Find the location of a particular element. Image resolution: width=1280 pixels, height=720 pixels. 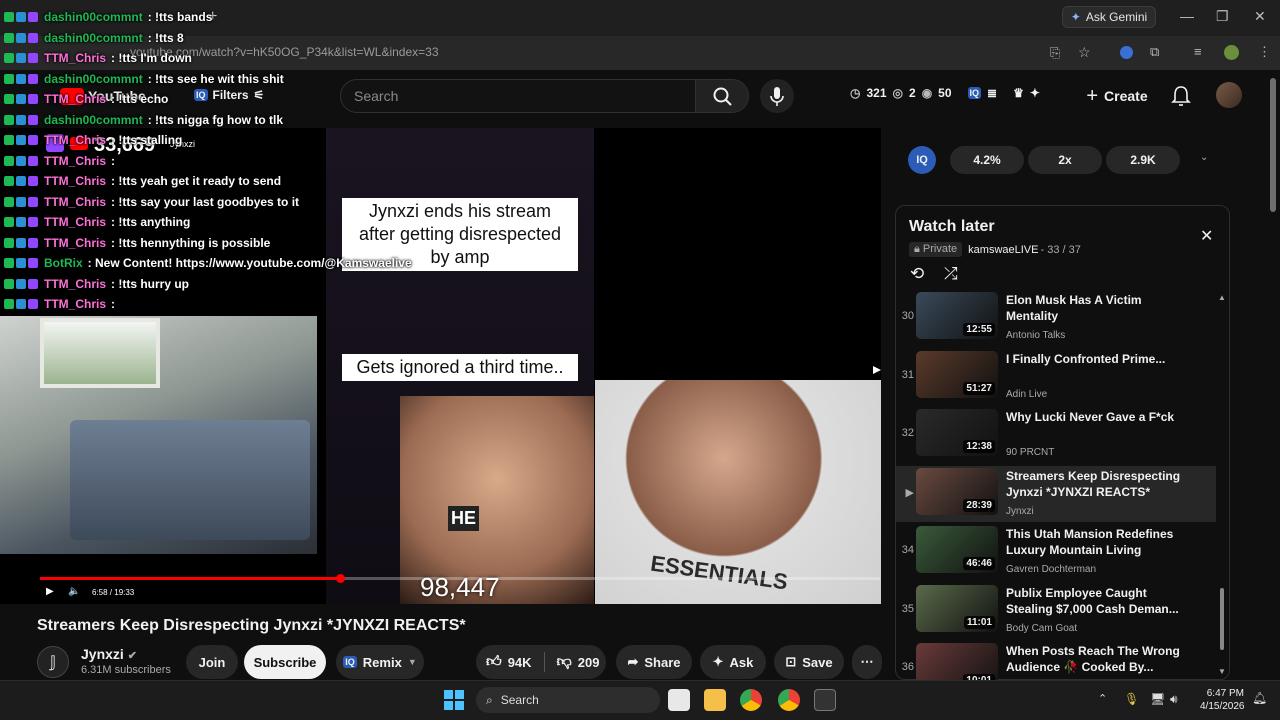

video-thumbnail: 51:27 is located at coordinates (957, 374).